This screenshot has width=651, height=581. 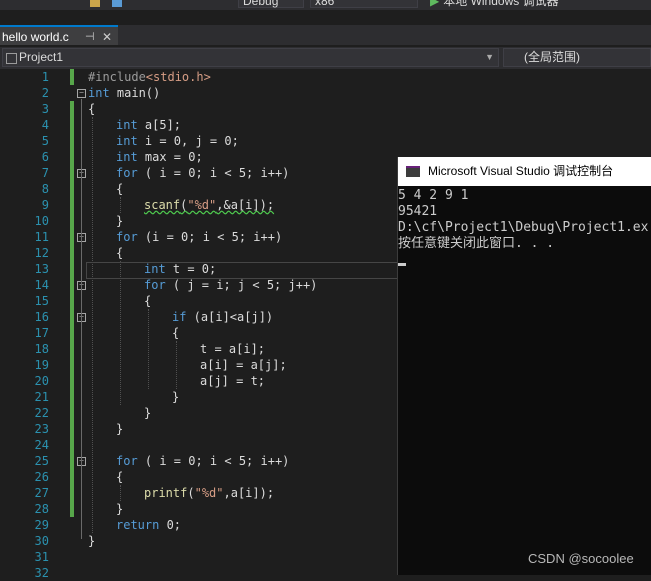 What do you see at coordinates (223, 317) in the screenshot?
I see `code-line-16: if (a[i]<a[j])` at bounding box center [223, 317].